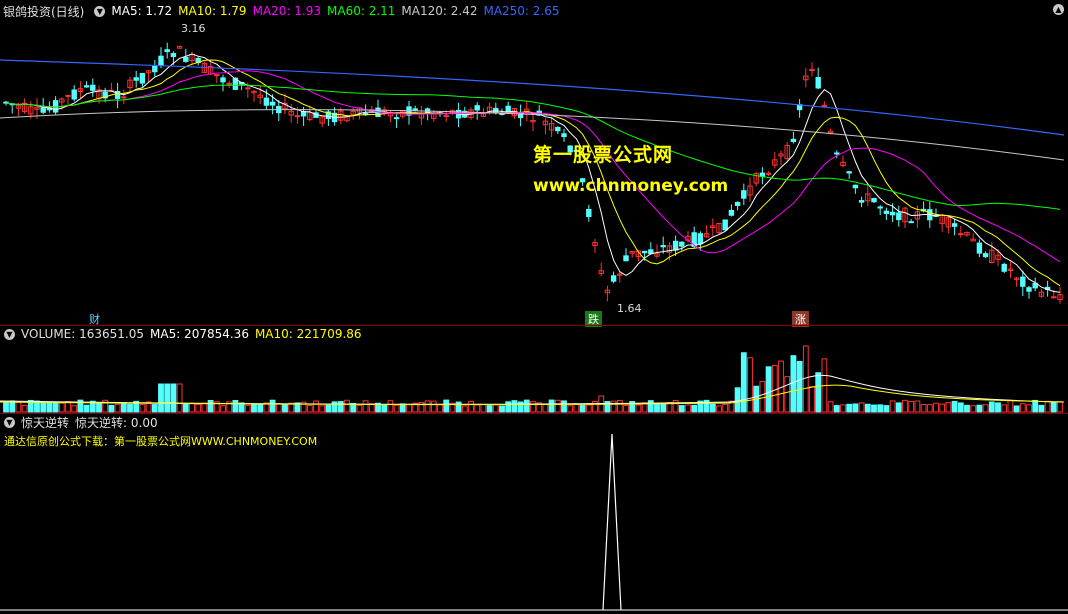  I want to click on ma250-line, so click(532, 97).